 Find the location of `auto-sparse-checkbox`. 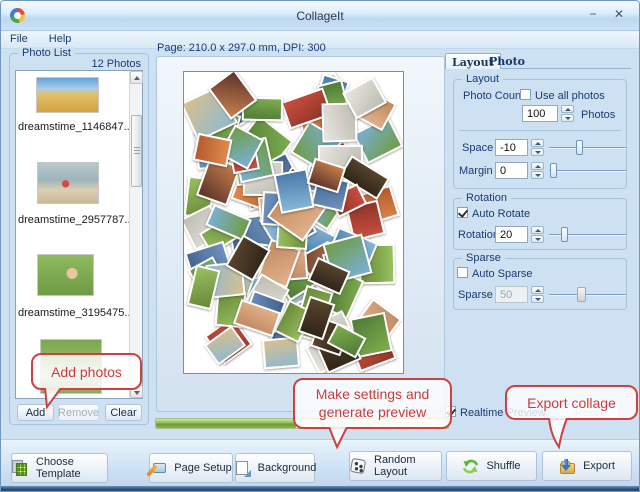

auto-sparse-checkbox is located at coordinates (462, 272).